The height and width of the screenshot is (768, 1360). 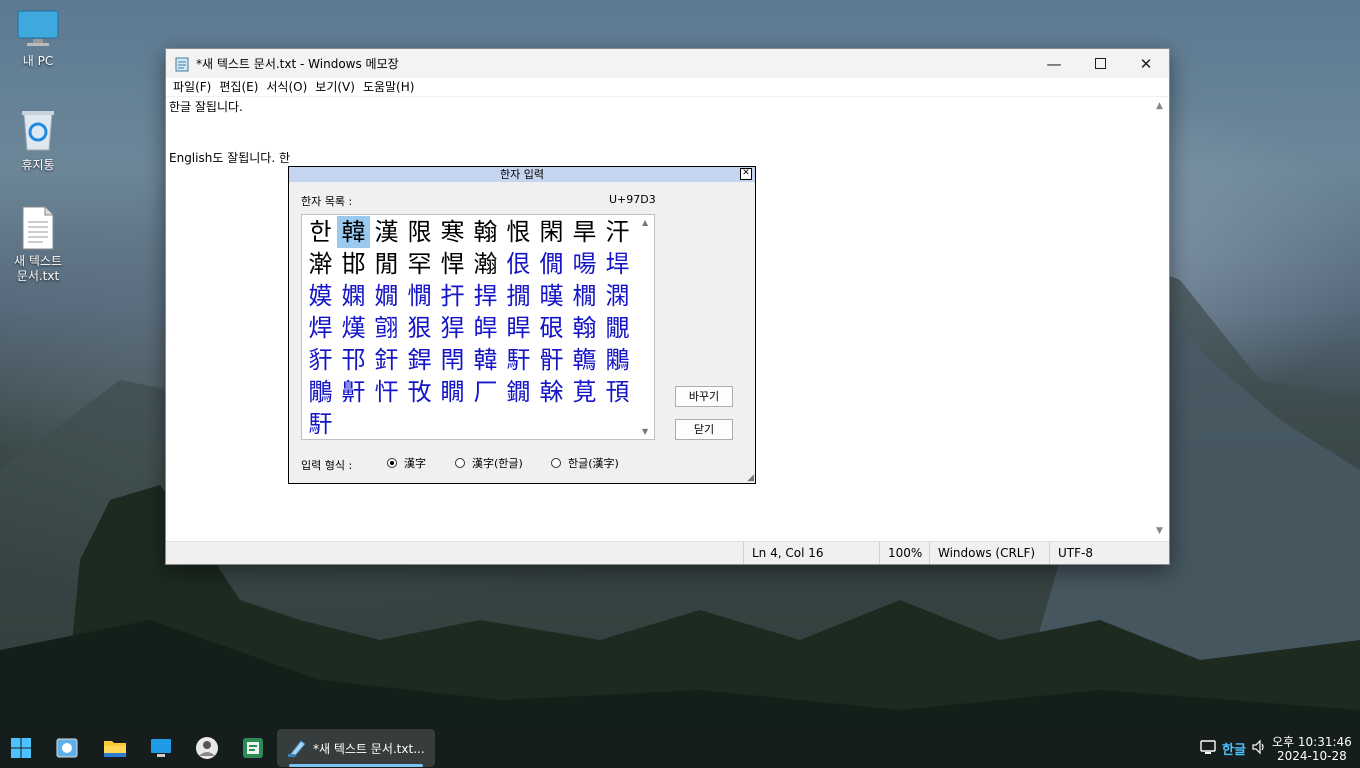 What do you see at coordinates (419, 392) in the screenshot?
I see `hanja-candidate: 攼` at bounding box center [419, 392].